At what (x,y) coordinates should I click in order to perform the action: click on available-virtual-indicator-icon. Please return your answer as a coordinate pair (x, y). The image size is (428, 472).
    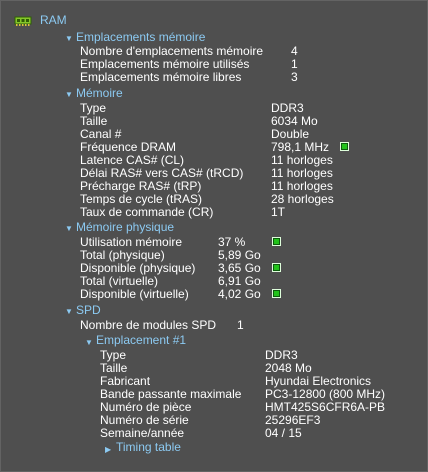
    Looking at the image, I should click on (276, 293).